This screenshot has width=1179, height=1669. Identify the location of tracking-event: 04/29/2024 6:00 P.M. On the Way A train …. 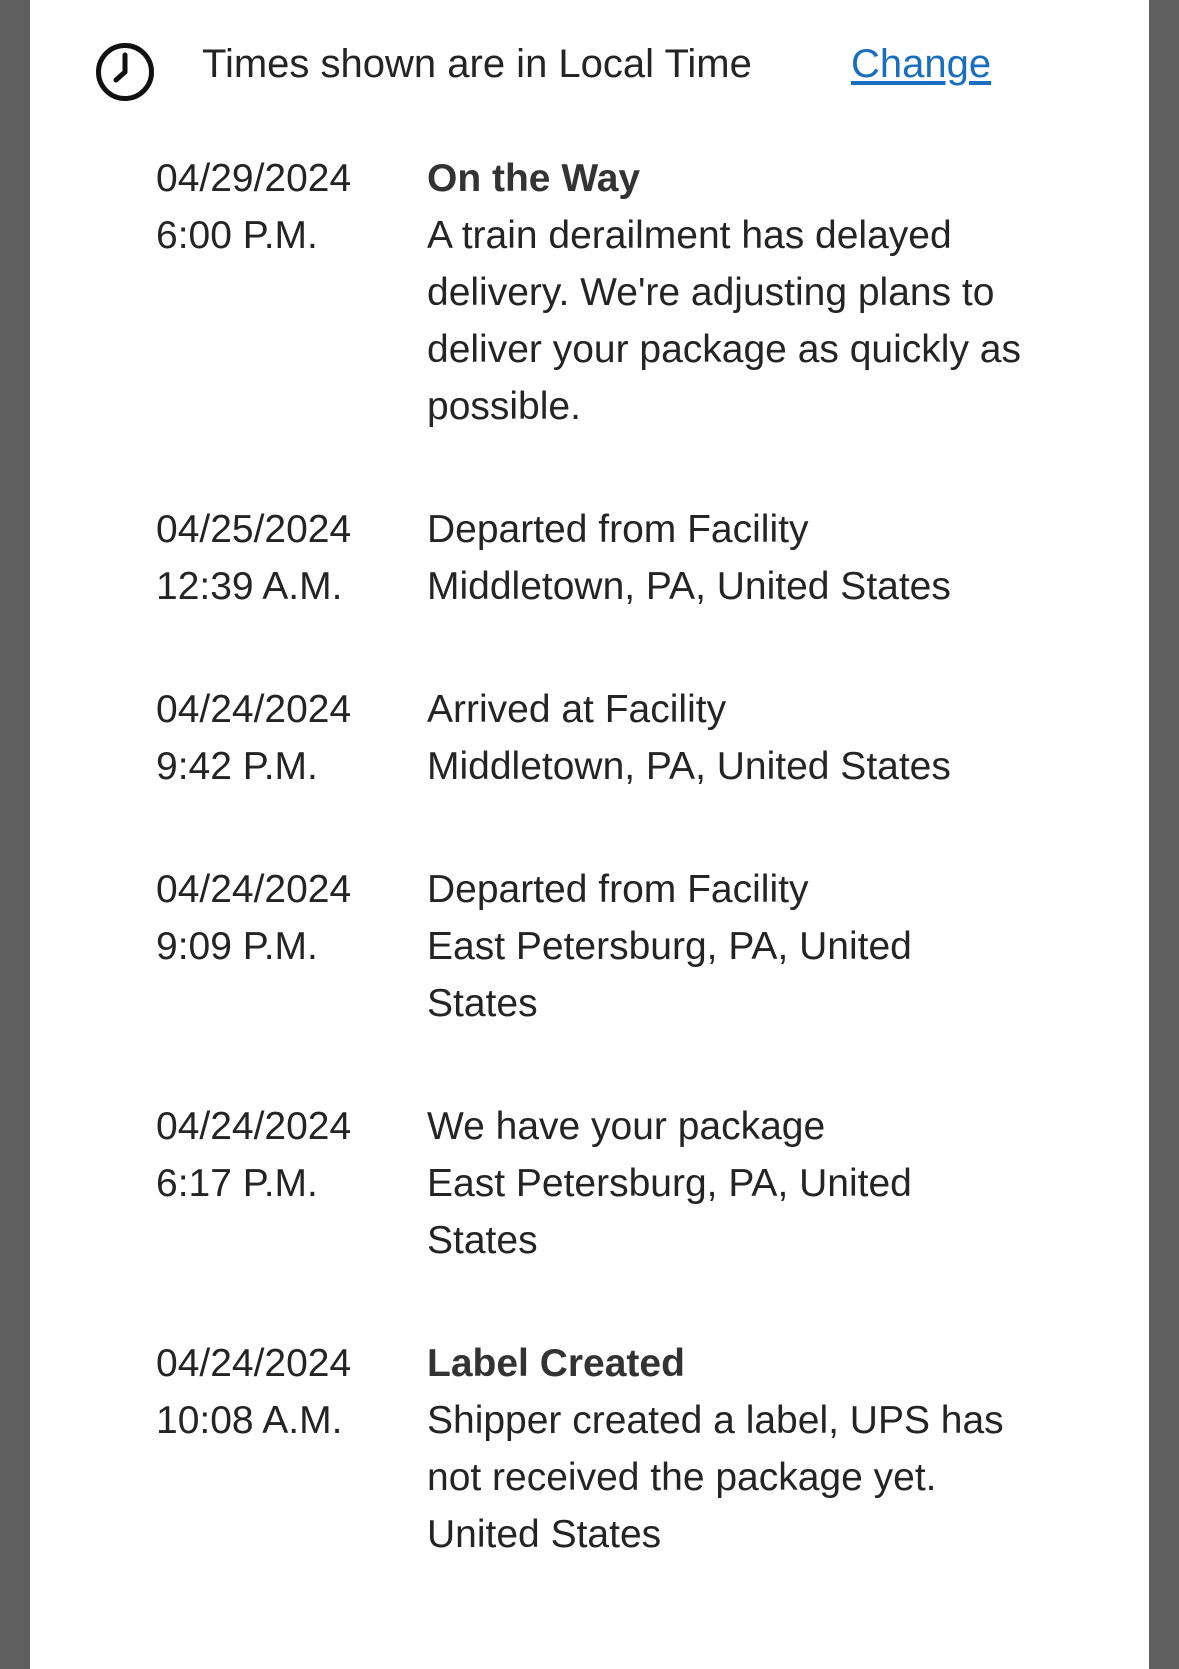
(606, 292).